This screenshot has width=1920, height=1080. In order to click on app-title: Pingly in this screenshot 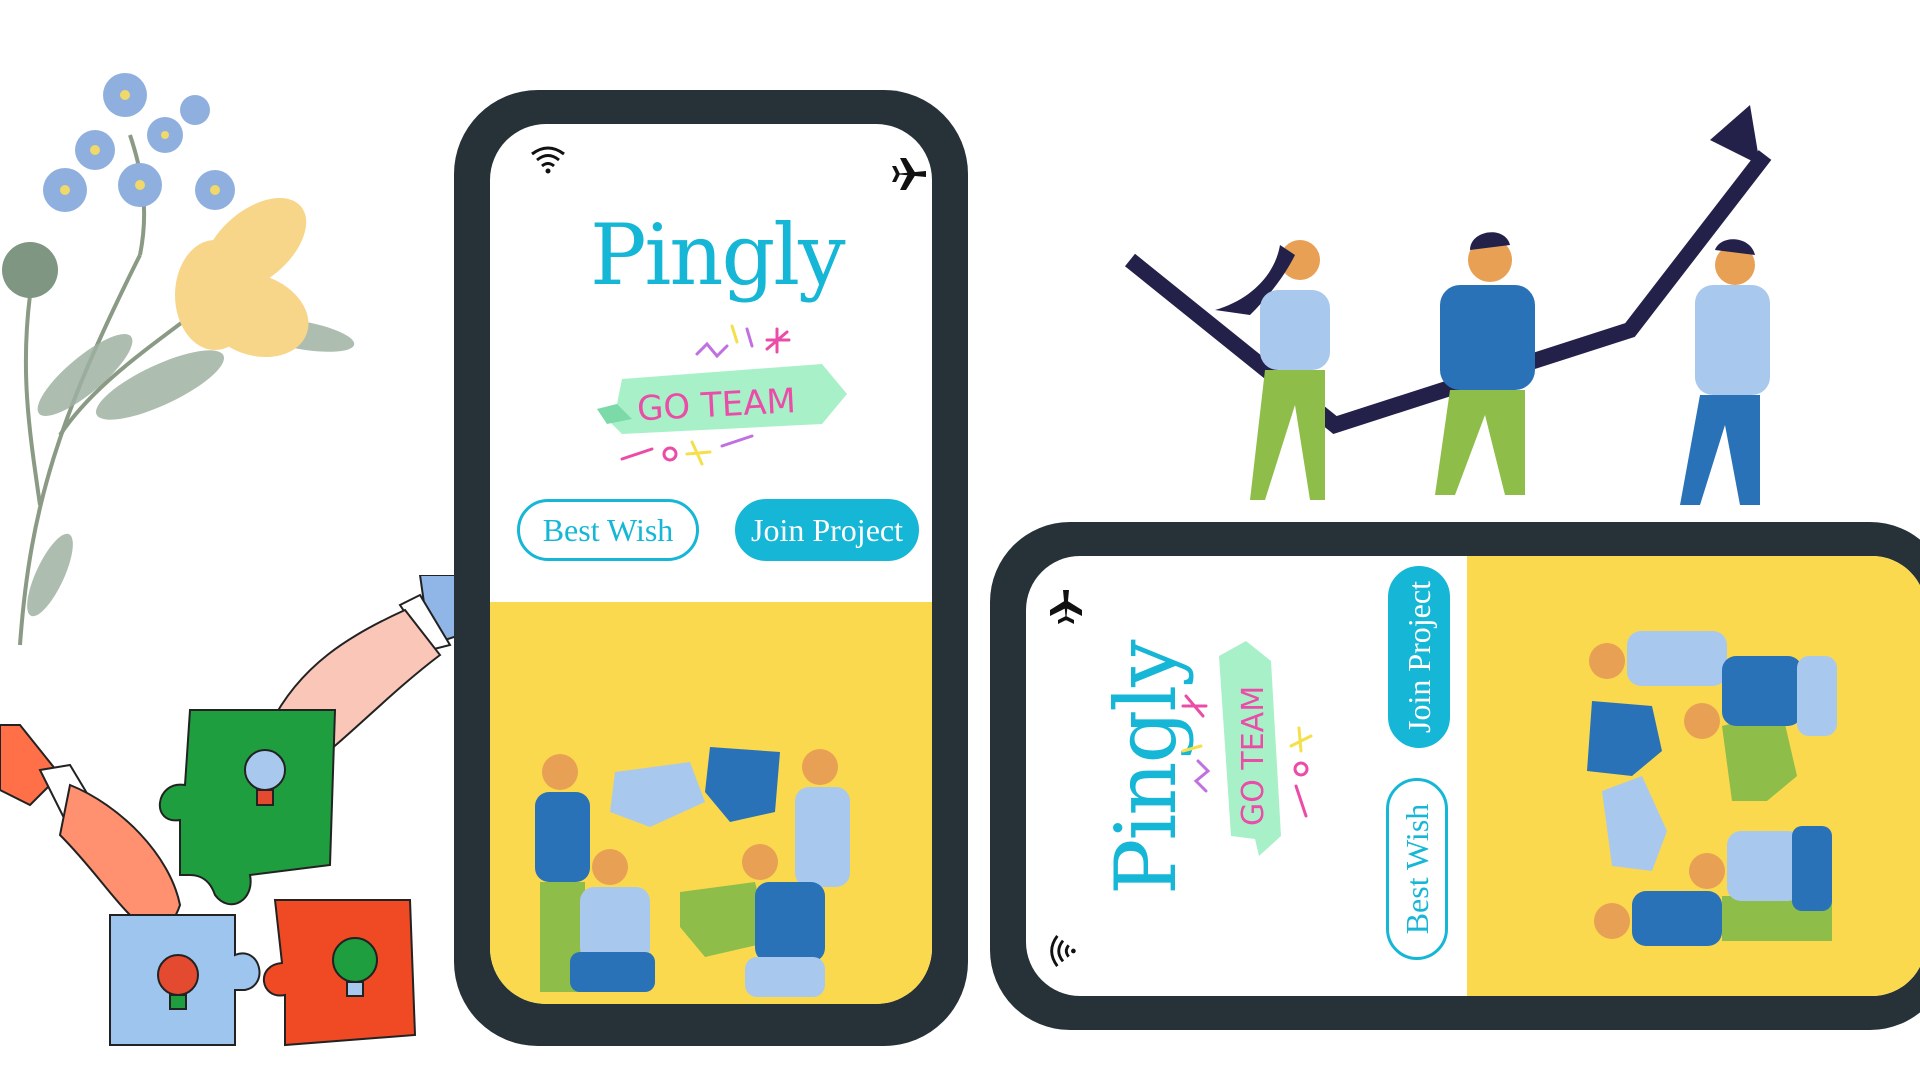, I will do `click(718, 255)`.